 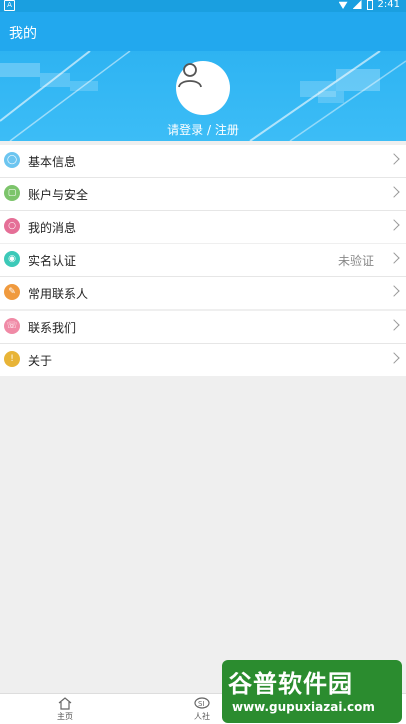 I want to click on menu-item-value: 未验证, so click(x=355, y=261).